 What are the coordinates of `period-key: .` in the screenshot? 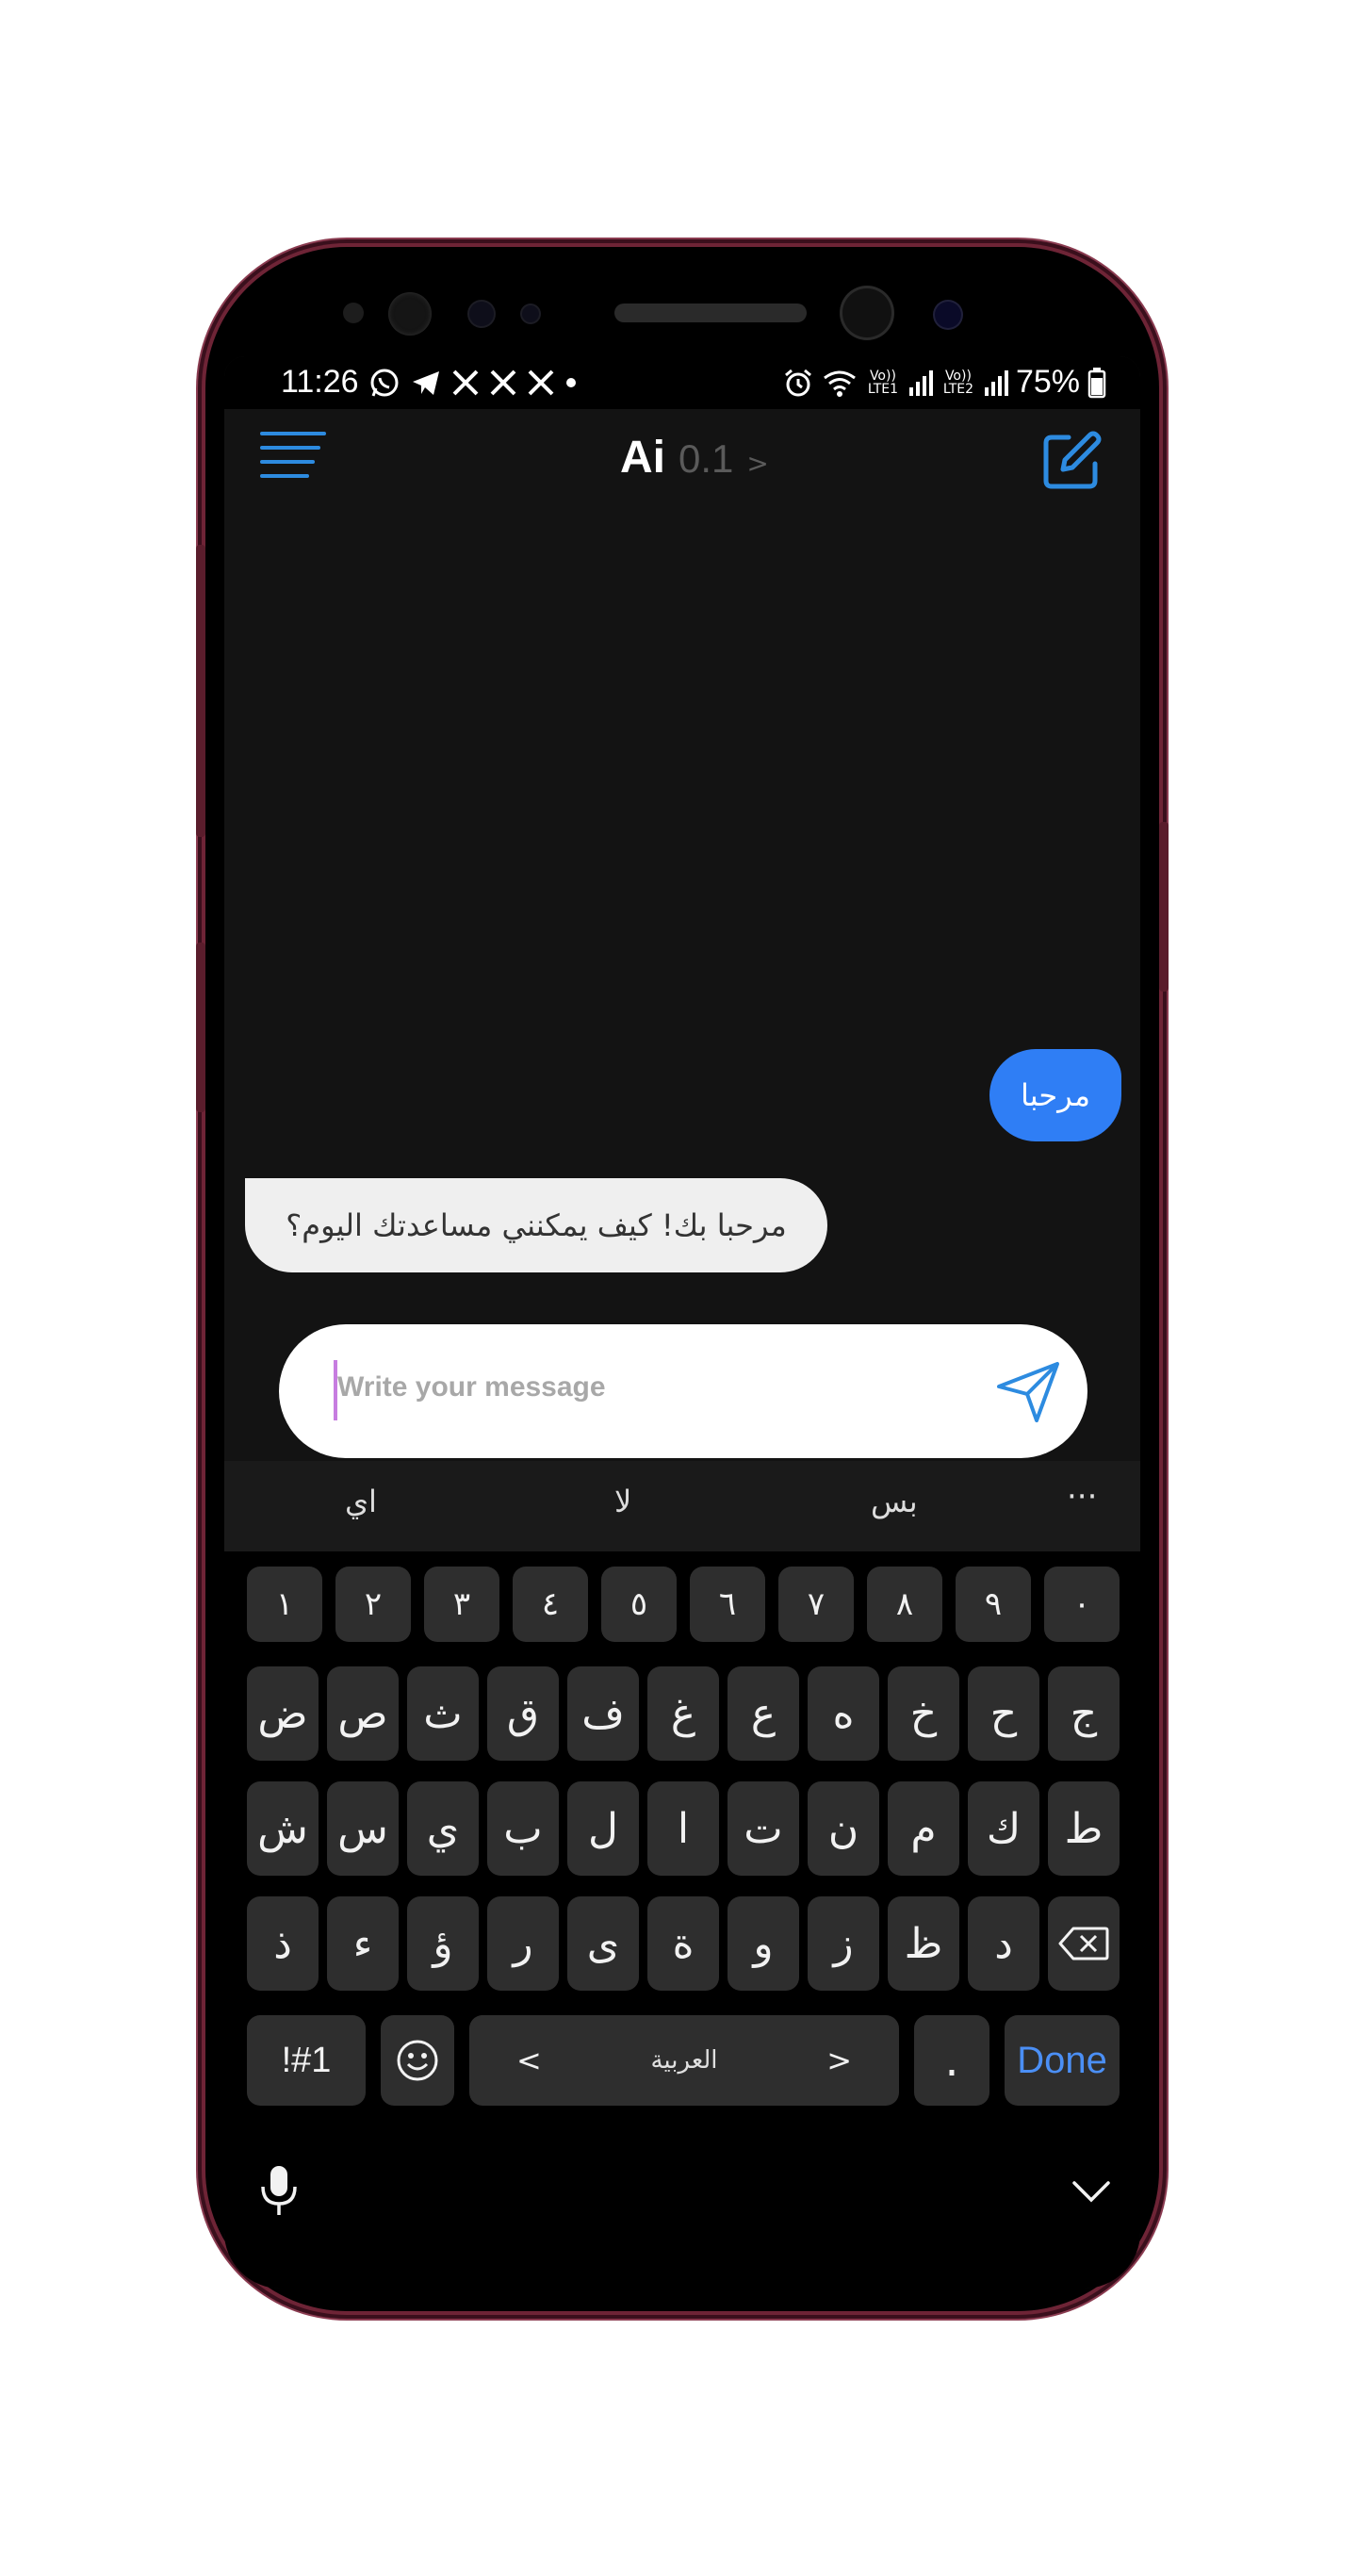 It's located at (951, 2060).